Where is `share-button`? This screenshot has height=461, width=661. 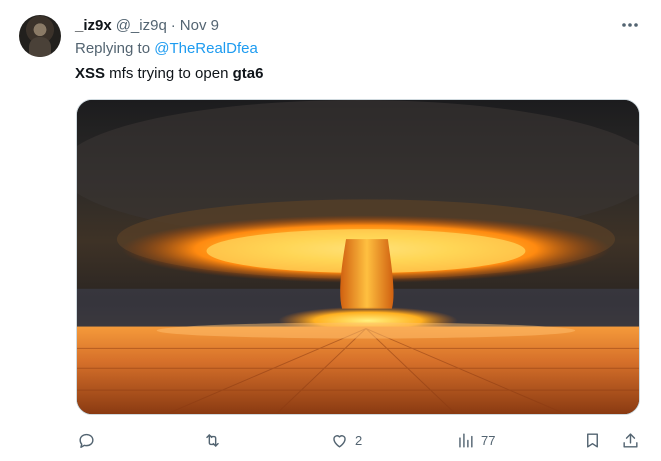
share-button is located at coordinates (630, 440).